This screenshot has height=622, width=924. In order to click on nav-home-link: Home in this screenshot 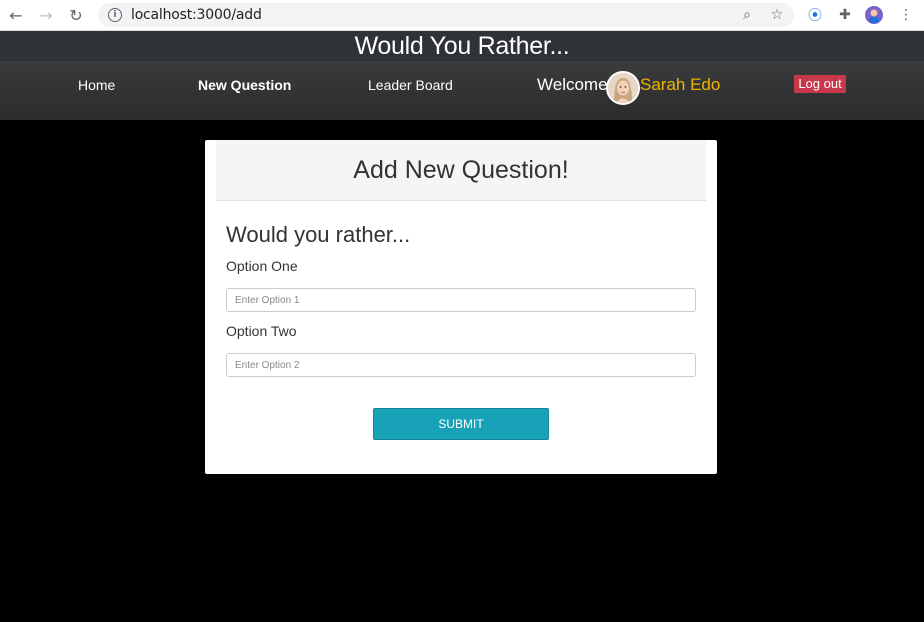, I will do `click(96, 85)`.